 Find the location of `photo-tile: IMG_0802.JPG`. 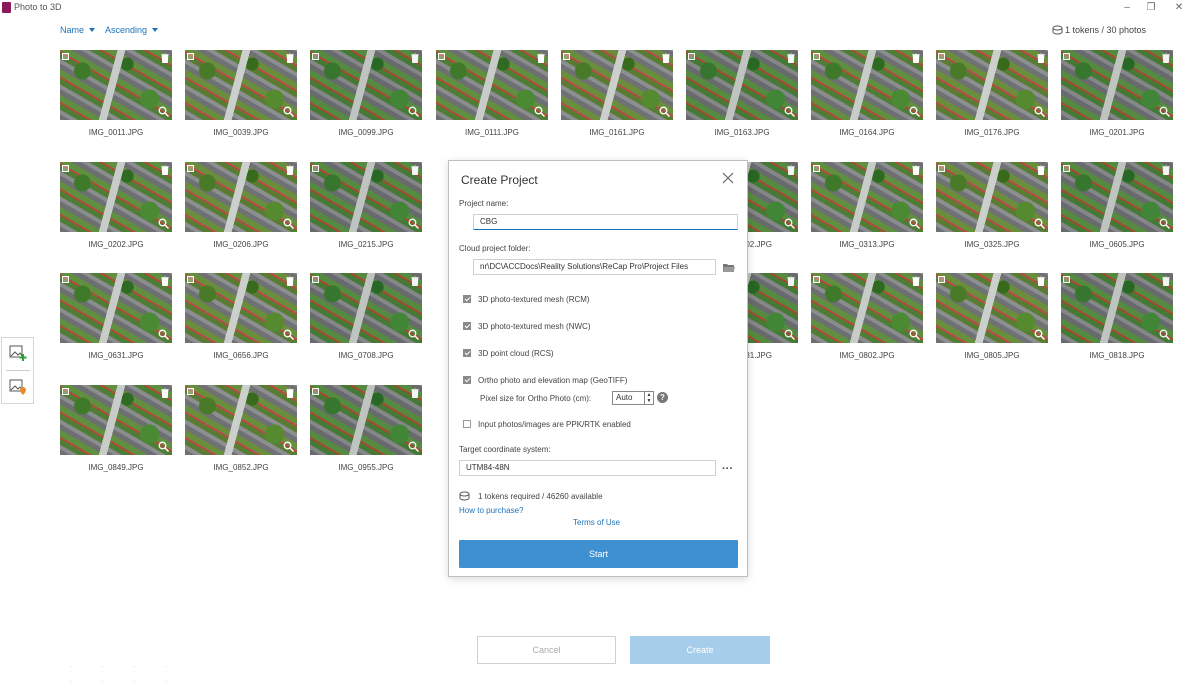

photo-tile: IMG_0802.JPG is located at coordinates (867, 316).